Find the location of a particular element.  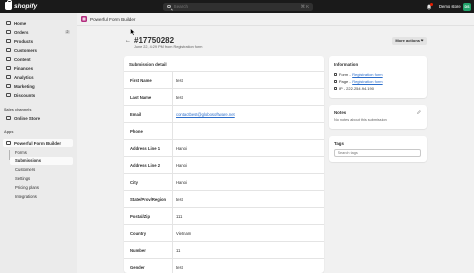

search-icon is located at coordinates (169, 6).